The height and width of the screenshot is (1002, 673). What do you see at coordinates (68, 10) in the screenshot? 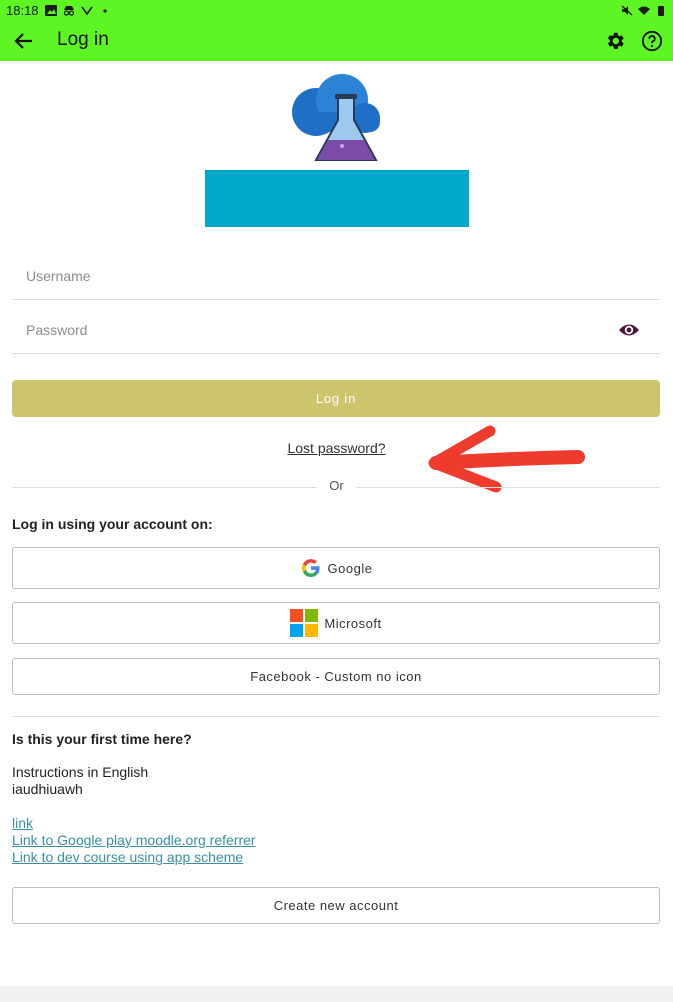
I see `incognito-notification-icon` at bounding box center [68, 10].